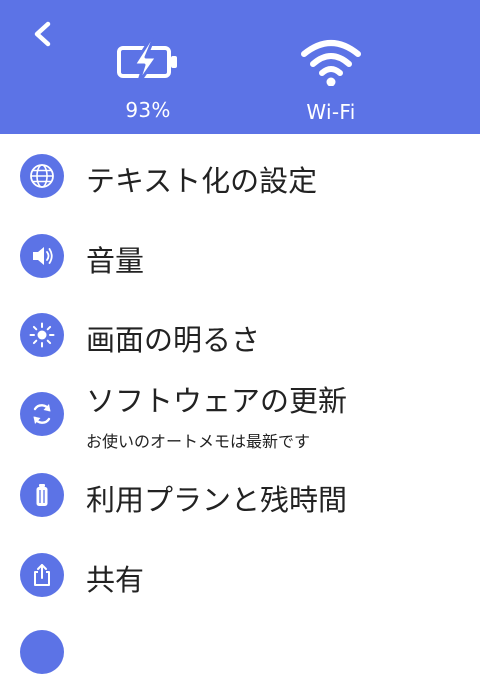 This screenshot has height=694, width=480. Describe the element at coordinates (217, 401) in the screenshot. I see `menu-item-label: ソフトウェアの更新` at that location.